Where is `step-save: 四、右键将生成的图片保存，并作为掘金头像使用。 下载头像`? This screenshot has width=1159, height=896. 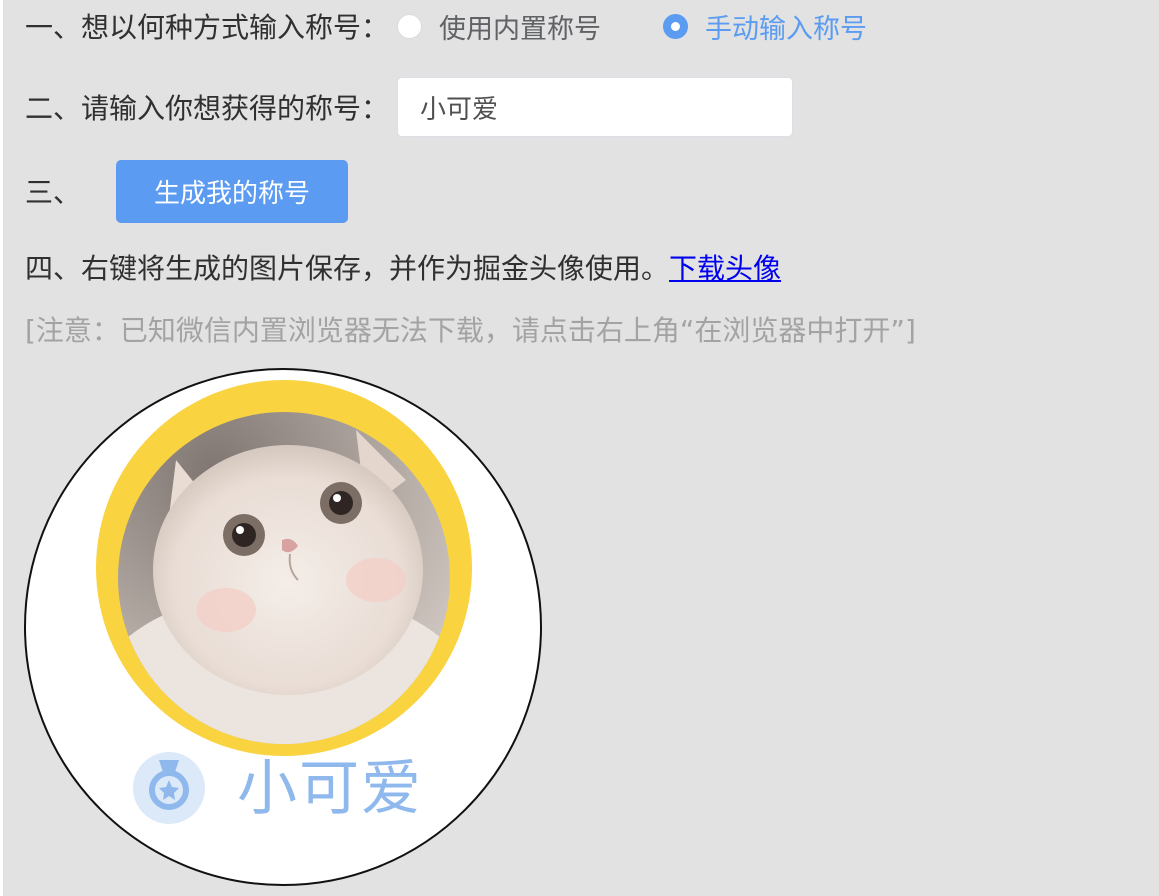 step-save: 四、右键将生成的图片保存，并作为掘金头像使用。 下载头像 is located at coordinates (403, 267).